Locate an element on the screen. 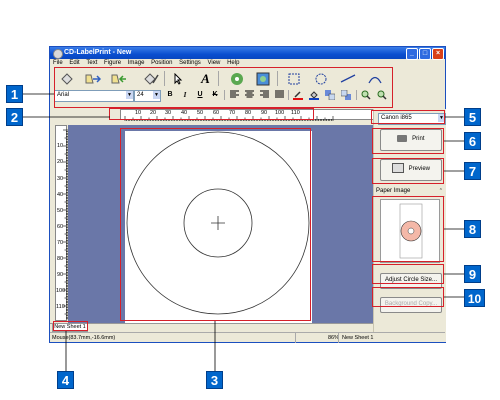 Image resolution: width=500 pixels, height=400 pixels. callout-5: 5 is located at coordinates (472, 117).